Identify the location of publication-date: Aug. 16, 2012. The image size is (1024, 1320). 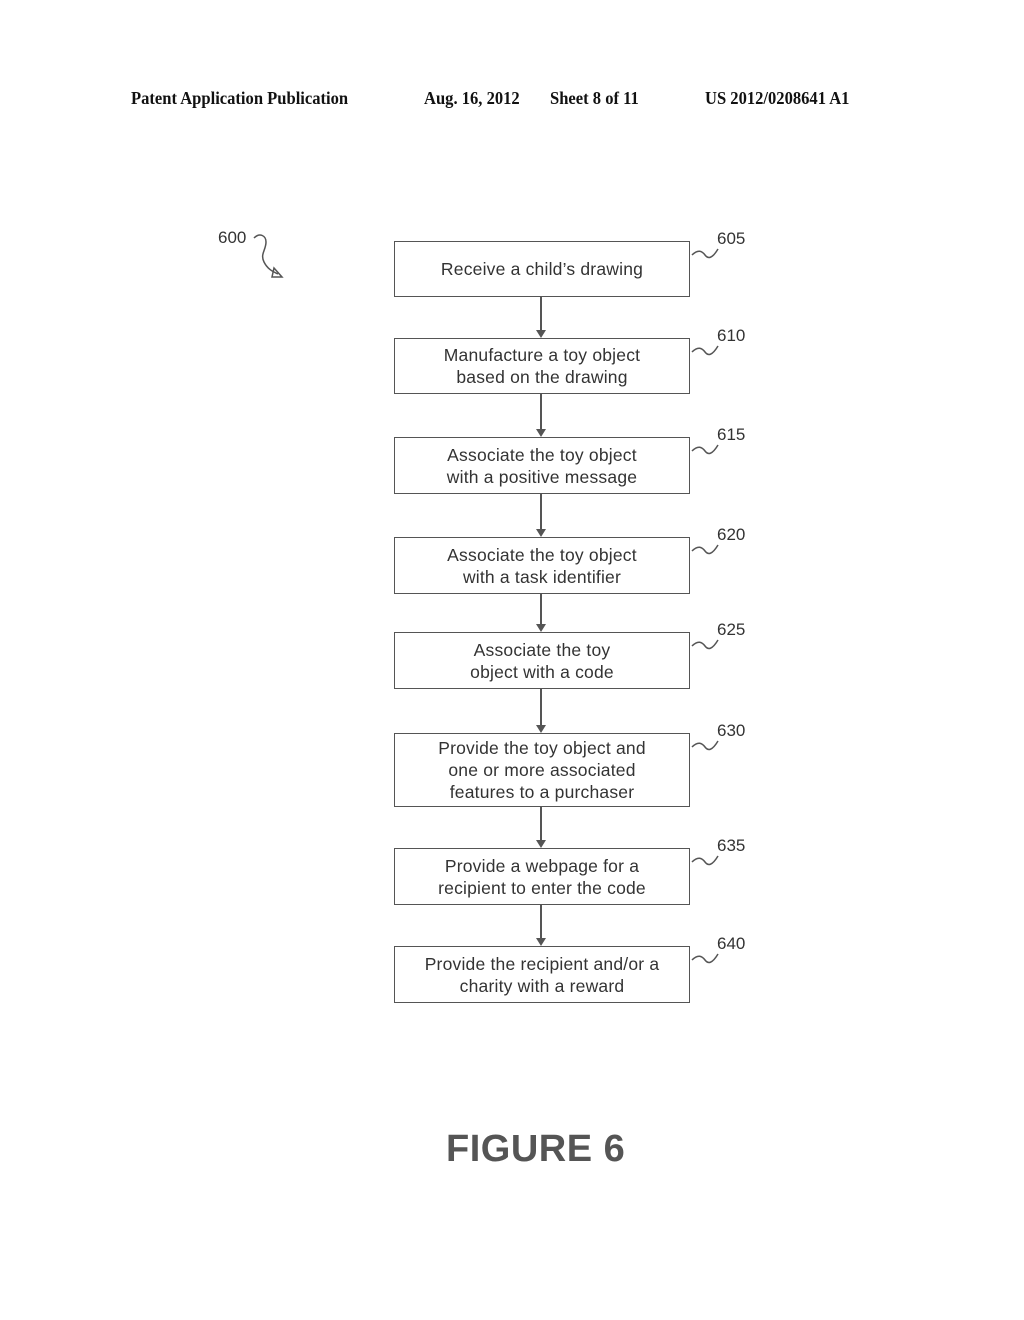
(472, 98).